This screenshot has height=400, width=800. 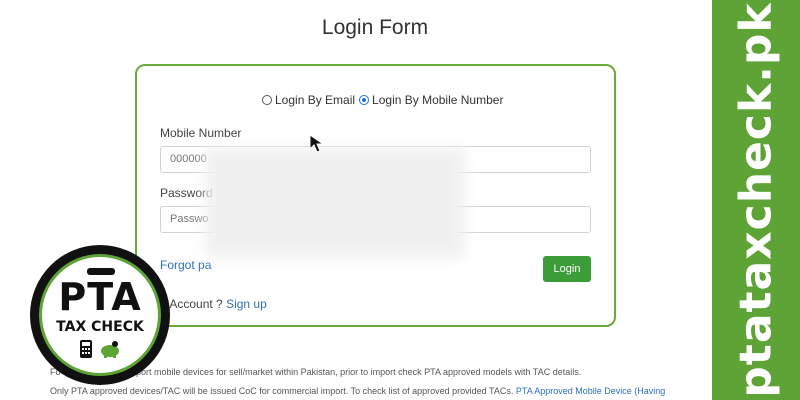 I want to click on page-title: Login Form, so click(x=375, y=27).